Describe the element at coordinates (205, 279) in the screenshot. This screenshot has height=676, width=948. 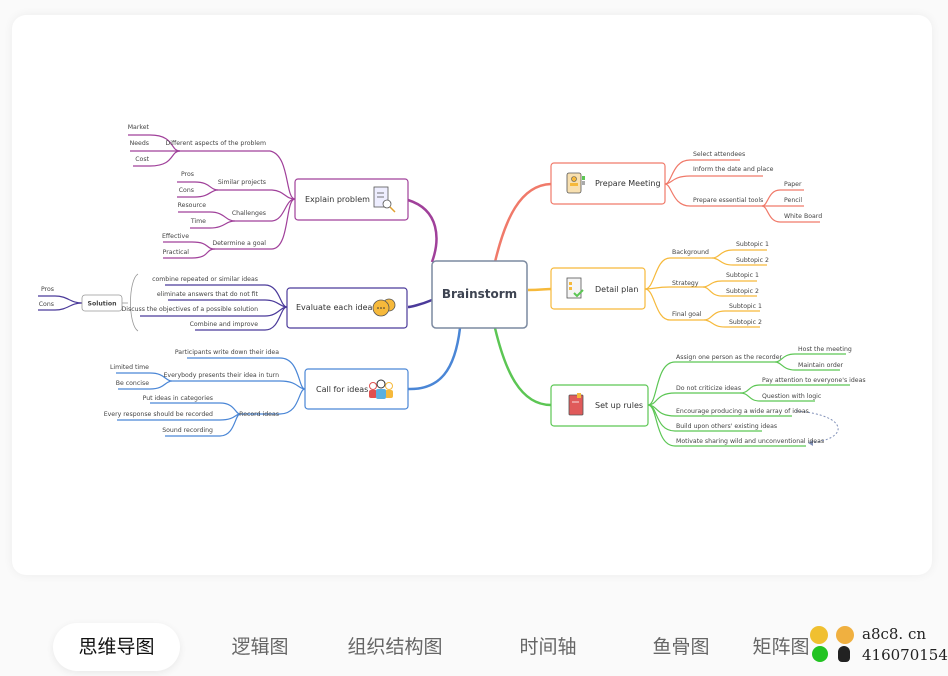
I see `subtopic-label: combine repeated or similar ideas` at that location.